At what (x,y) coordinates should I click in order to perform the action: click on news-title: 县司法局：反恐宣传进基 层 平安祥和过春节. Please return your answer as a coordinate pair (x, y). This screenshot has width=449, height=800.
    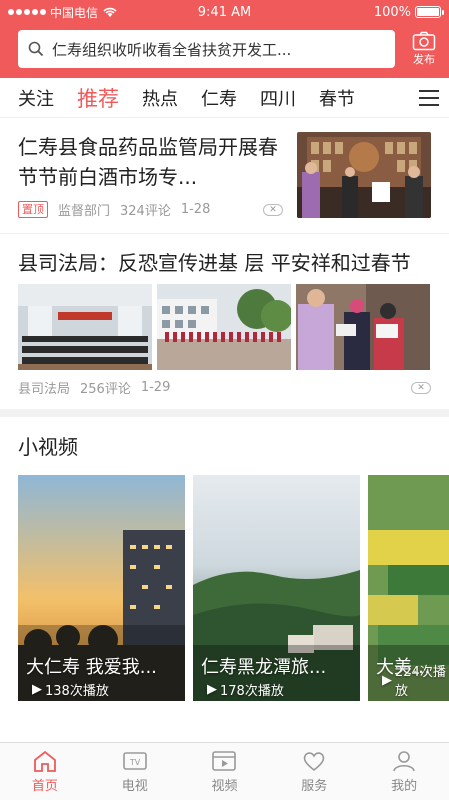
    Looking at the image, I should click on (214, 263).